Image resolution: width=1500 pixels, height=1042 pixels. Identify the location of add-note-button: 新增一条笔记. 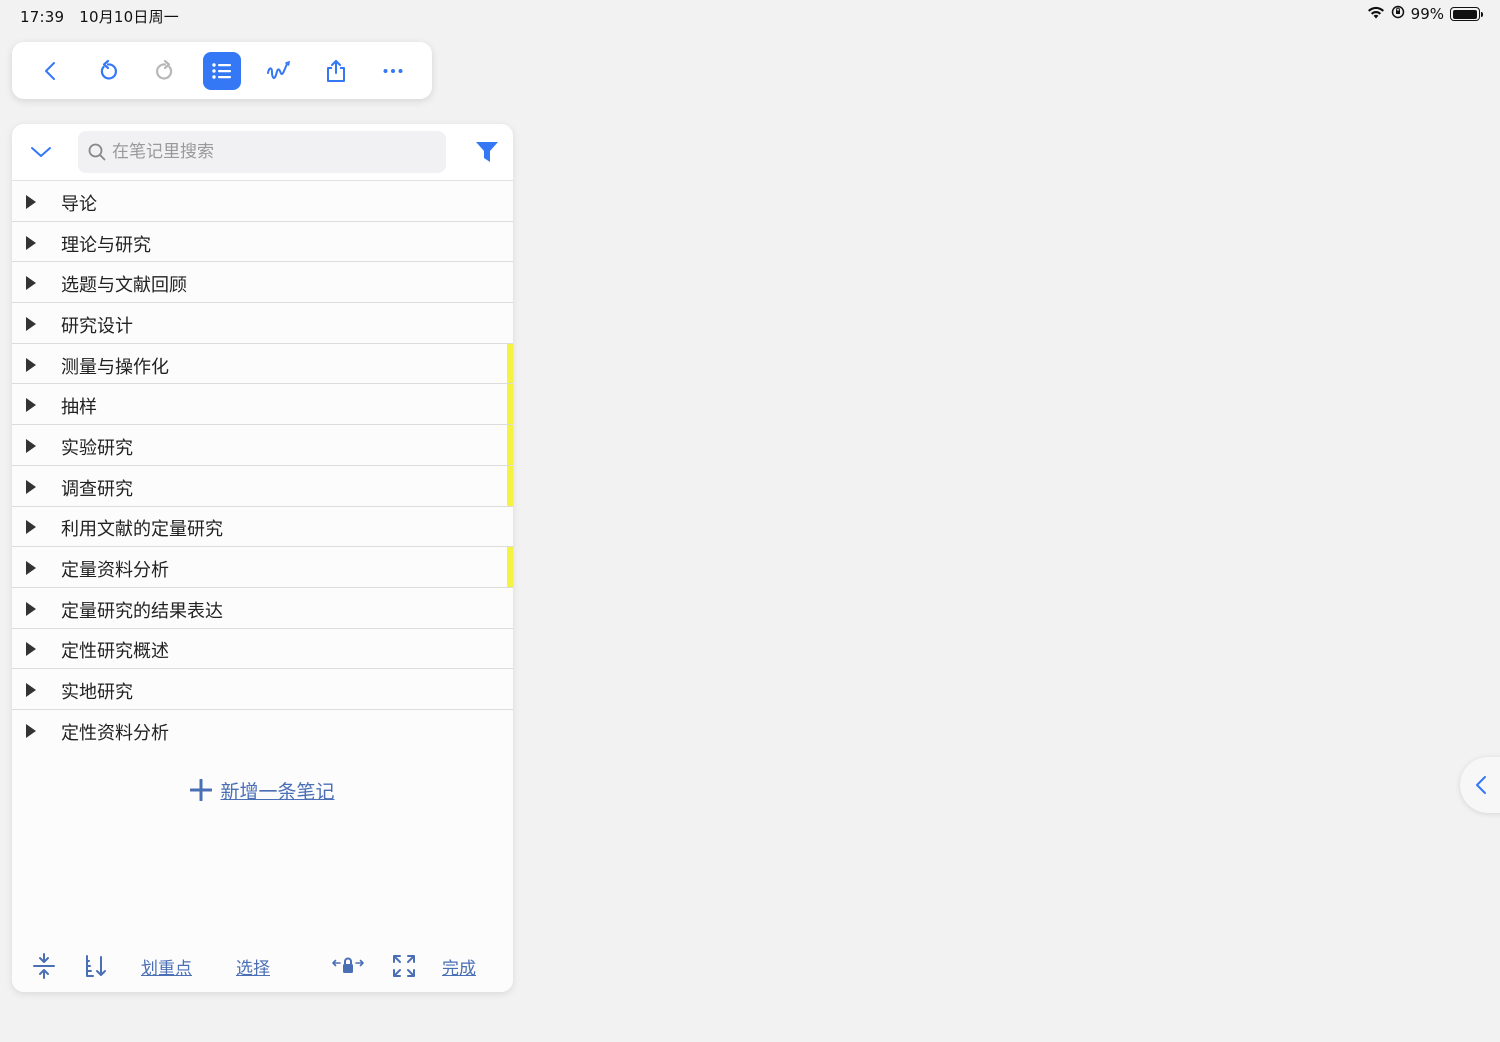
(262, 790).